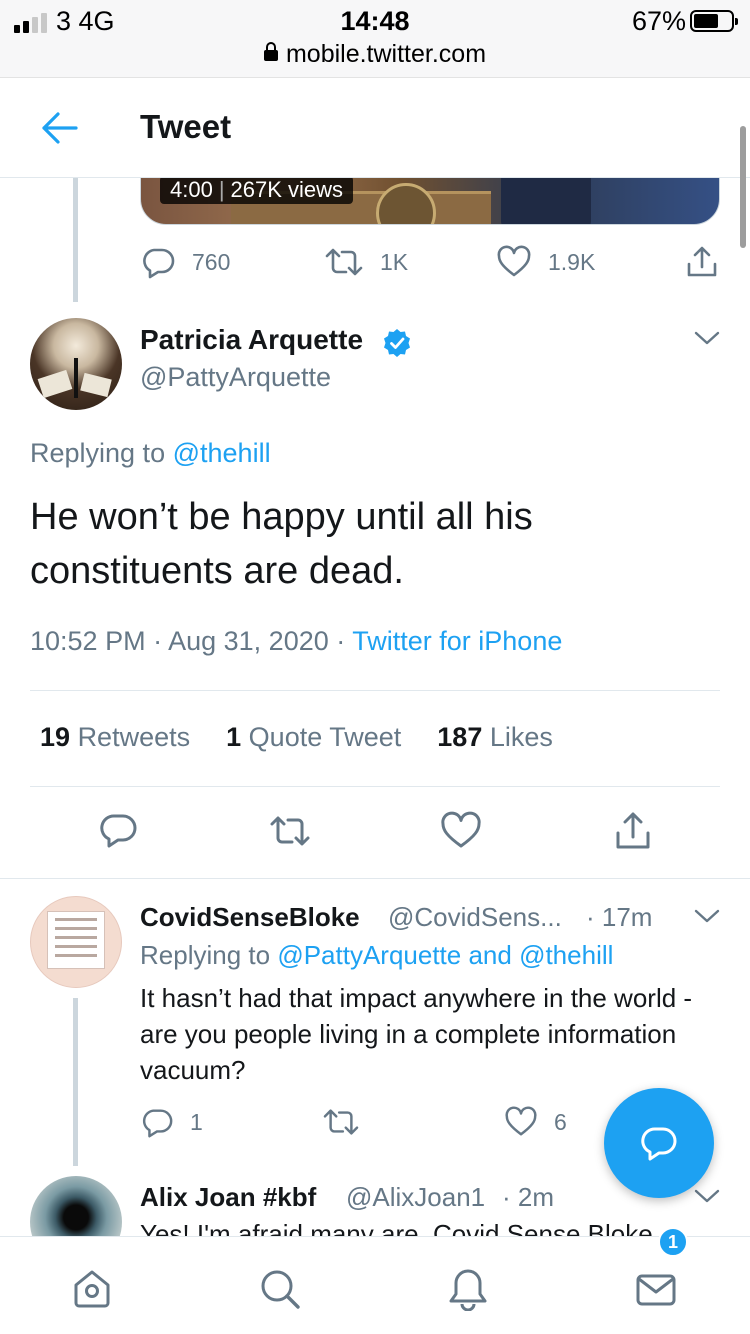 This screenshot has height=1334, width=750. Describe the element at coordinates (366, 262) in the screenshot. I see `retweet-button: 1K` at that location.